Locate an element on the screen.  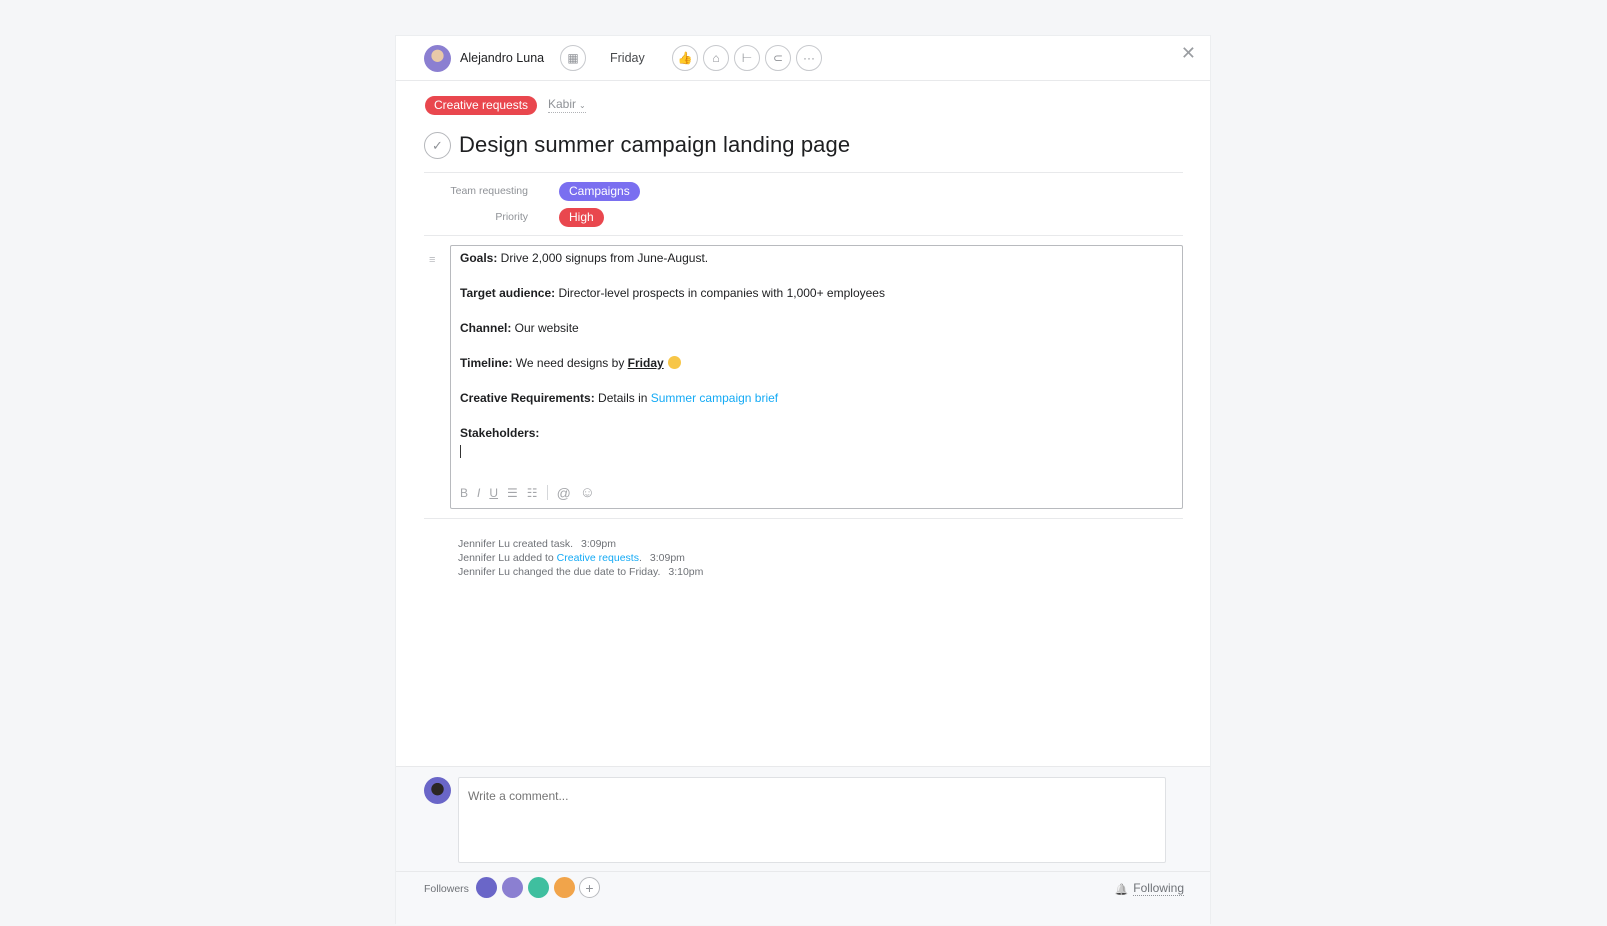
task-toolbar: Alejandro Luna ▦ Friday 👍 ⌂ ⊢ ⊂ ··· ✕ is located at coordinates (803, 58).